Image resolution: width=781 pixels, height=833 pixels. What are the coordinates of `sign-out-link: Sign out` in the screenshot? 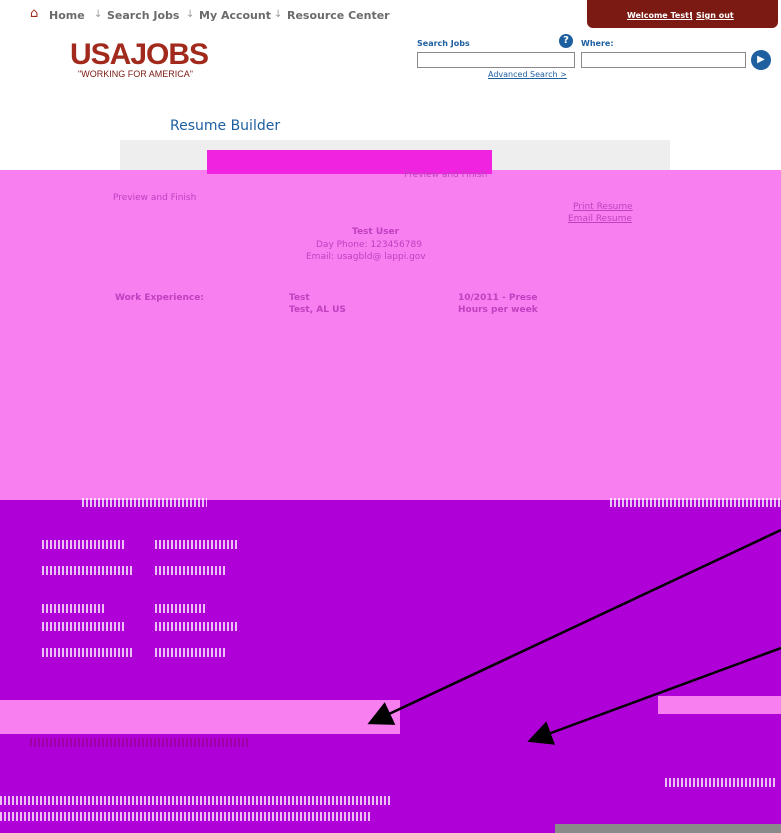 It's located at (715, 15).